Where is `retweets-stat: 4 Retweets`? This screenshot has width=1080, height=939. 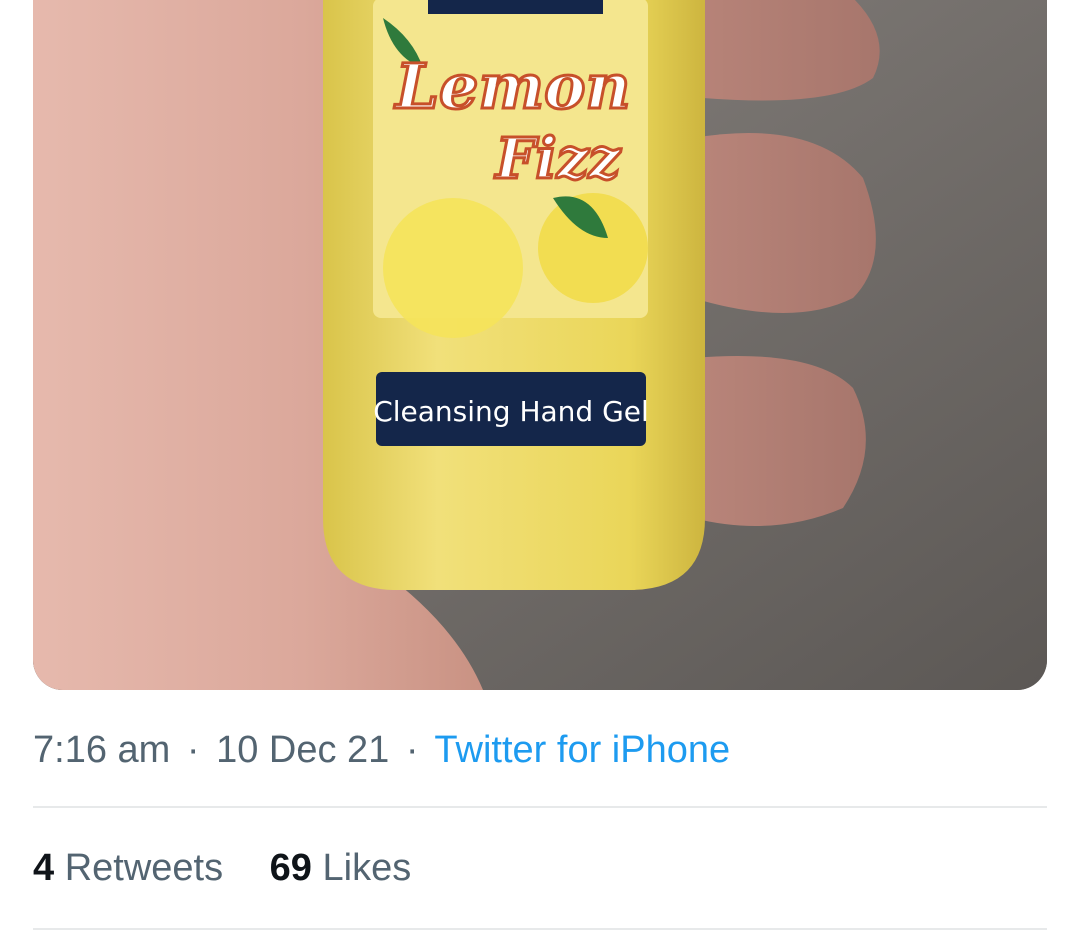
retweets-stat: 4 Retweets is located at coordinates (128, 868).